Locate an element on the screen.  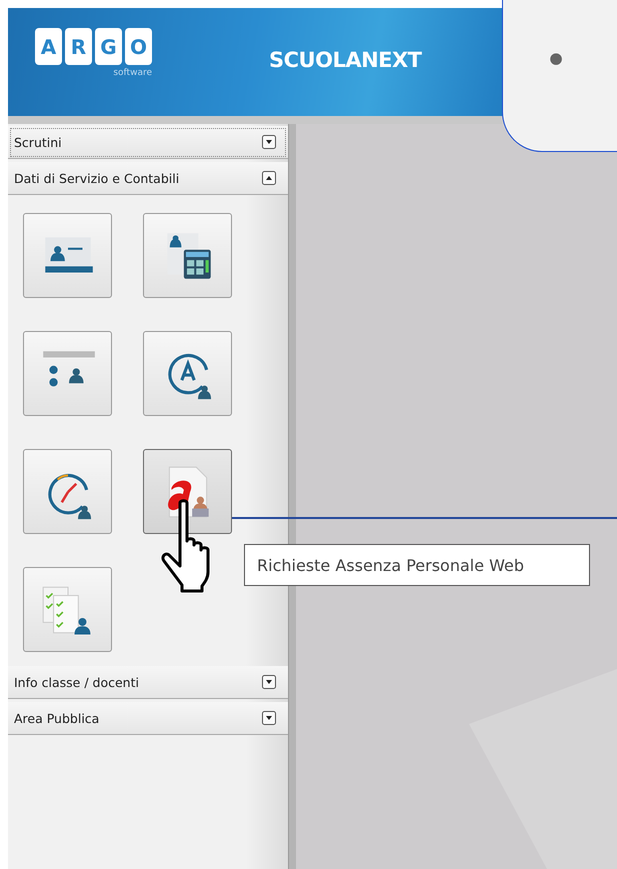
logo-subtitle: software is located at coordinates (132, 73).